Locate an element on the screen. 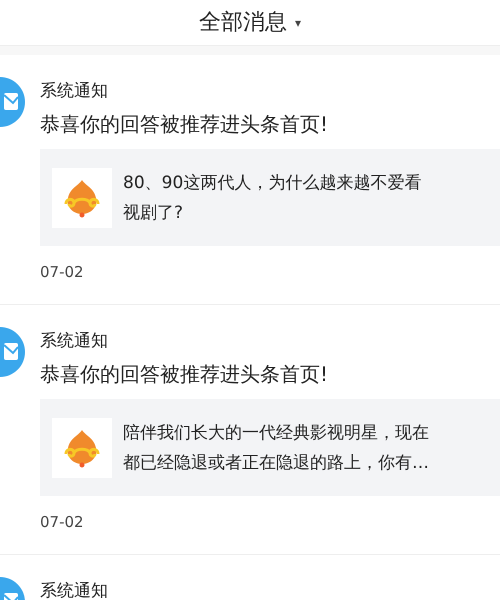  question-text: 视剧了? is located at coordinates (153, 213).